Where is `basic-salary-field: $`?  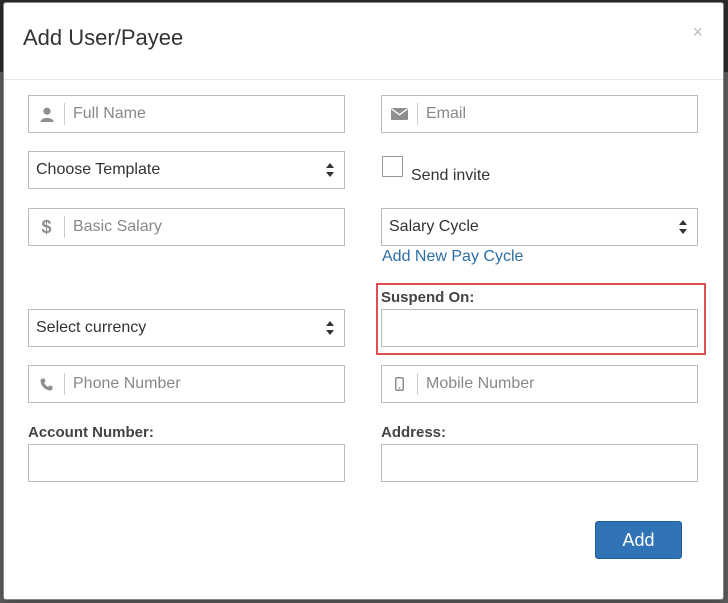
basic-salary-field: $ is located at coordinates (186, 227).